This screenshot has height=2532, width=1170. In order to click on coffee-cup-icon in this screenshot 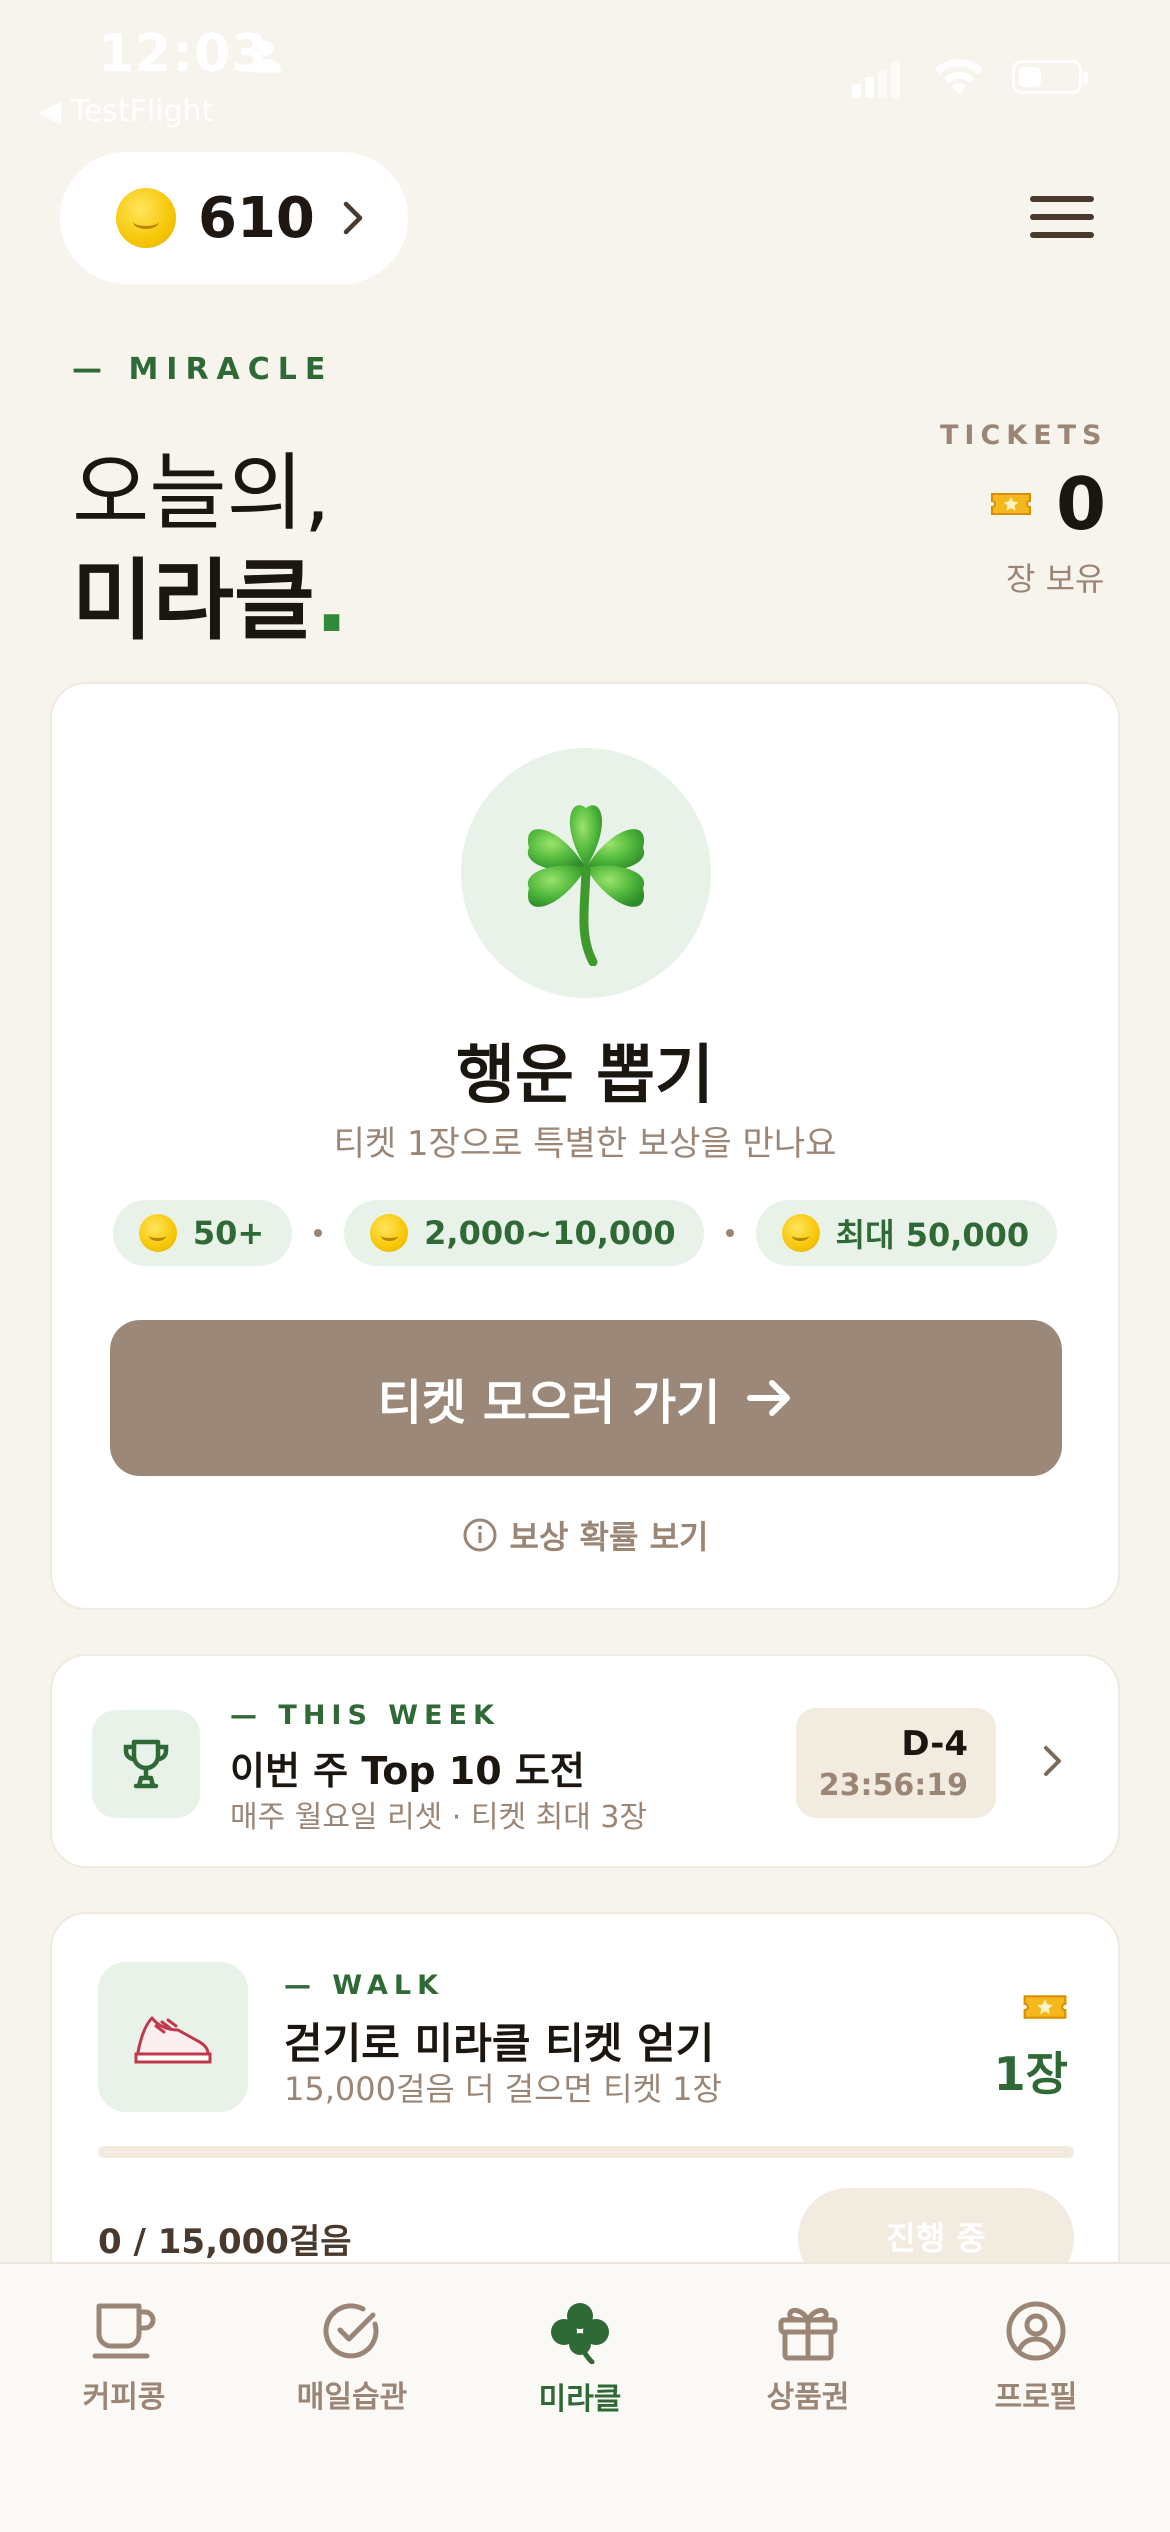, I will do `click(124, 2331)`.